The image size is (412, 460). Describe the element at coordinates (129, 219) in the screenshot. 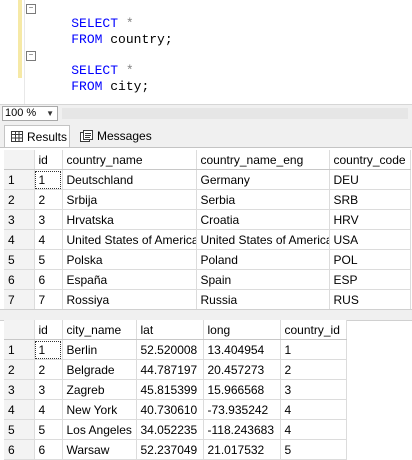

I see `table-cell: Hrvatska` at that location.